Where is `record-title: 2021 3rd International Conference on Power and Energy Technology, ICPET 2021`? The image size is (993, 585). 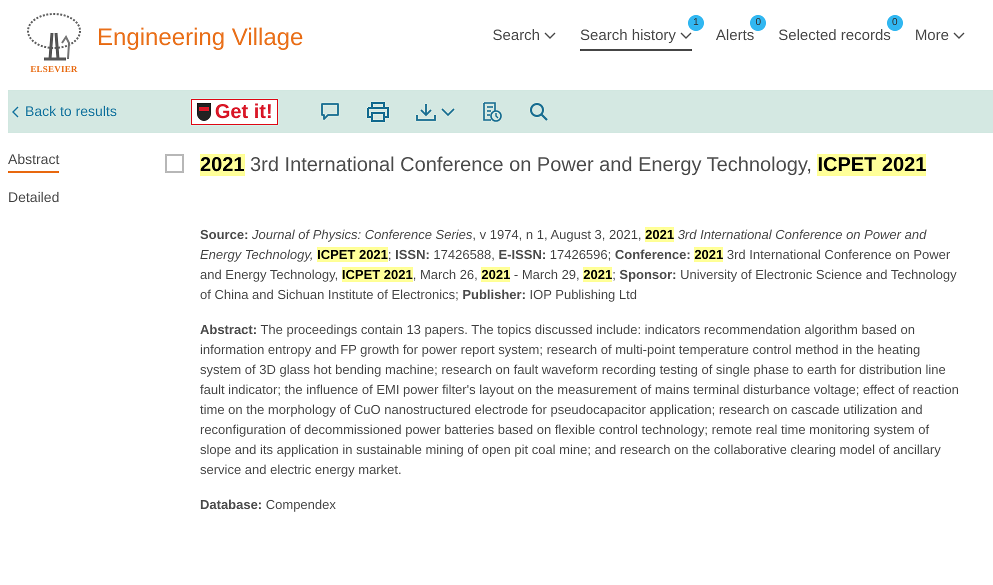 record-title: 2021 3rd International Conference on Power and Energy Technology, ICPET 2021 is located at coordinates (563, 165).